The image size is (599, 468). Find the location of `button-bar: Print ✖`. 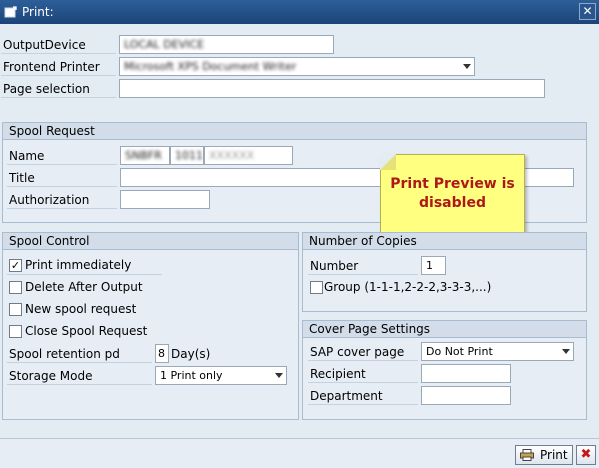

button-bar: Print ✖ is located at coordinates (299, 453).